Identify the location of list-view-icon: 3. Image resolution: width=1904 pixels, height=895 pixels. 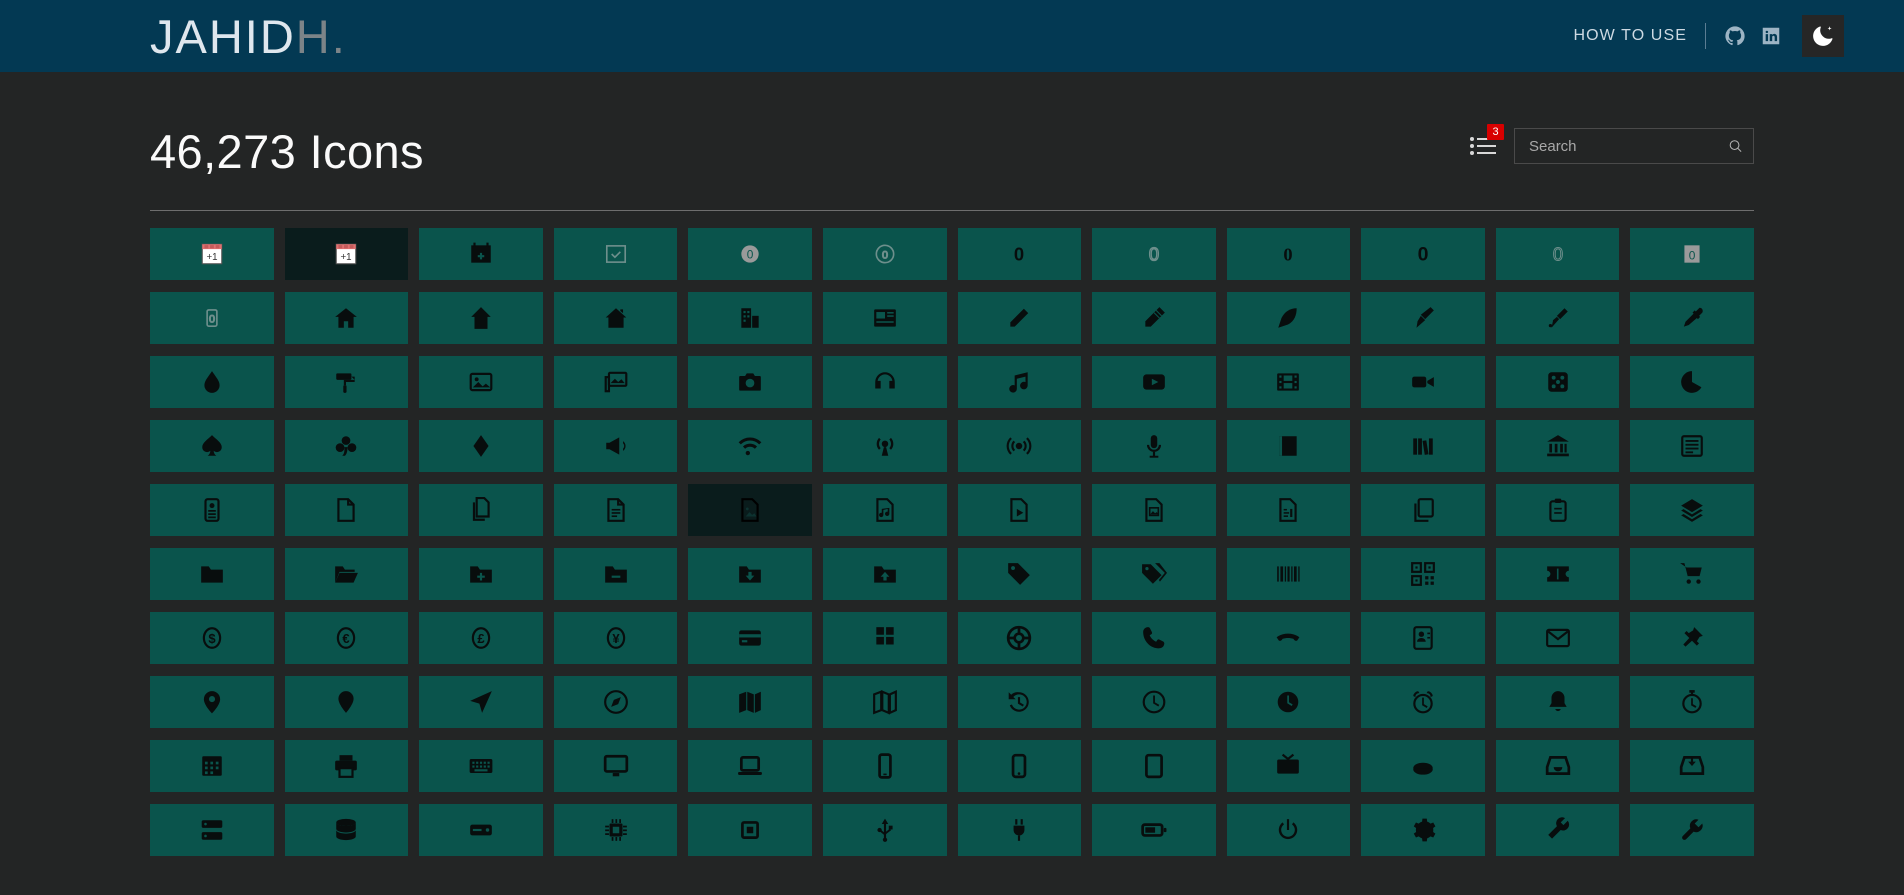
(1485, 142).